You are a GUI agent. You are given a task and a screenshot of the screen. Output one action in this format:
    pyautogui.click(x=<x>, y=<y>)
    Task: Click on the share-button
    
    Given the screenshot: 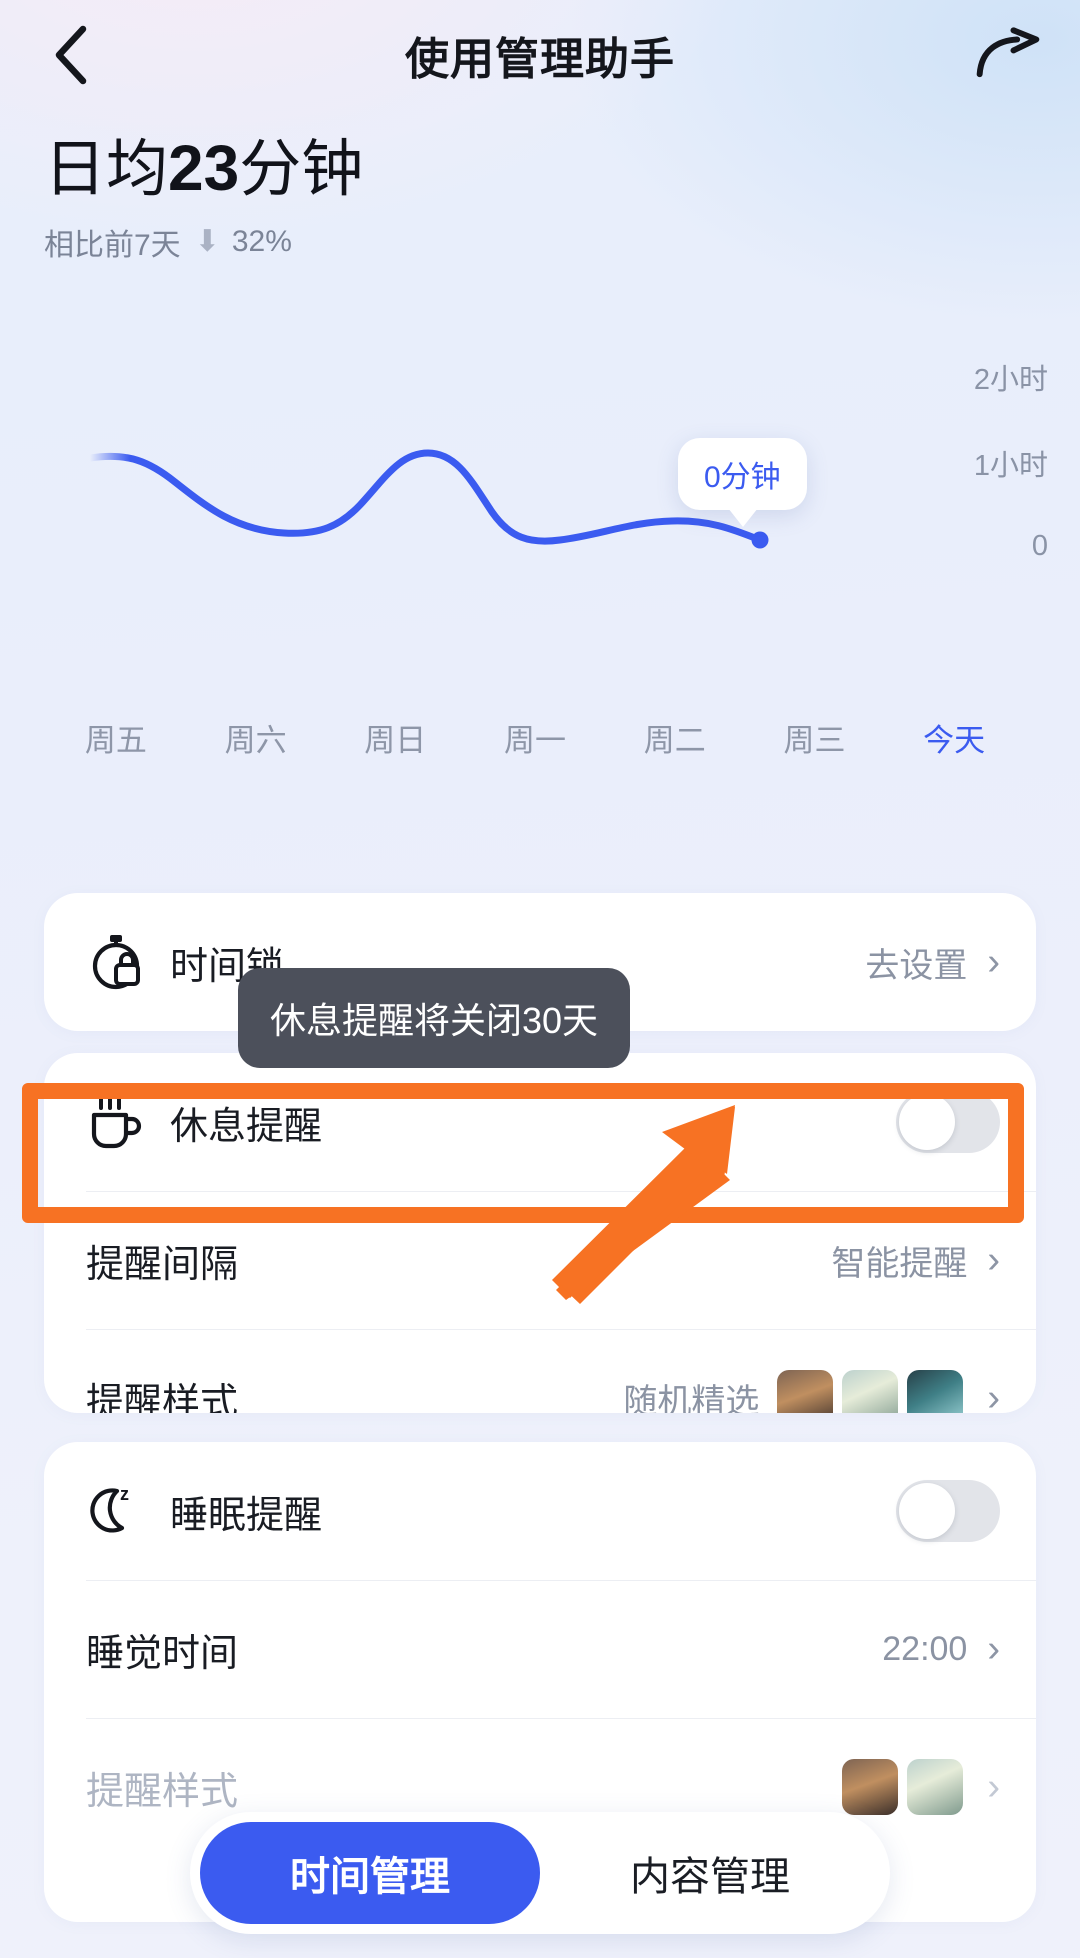 What is the action you would take?
    pyautogui.click(x=1008, y=55)
    